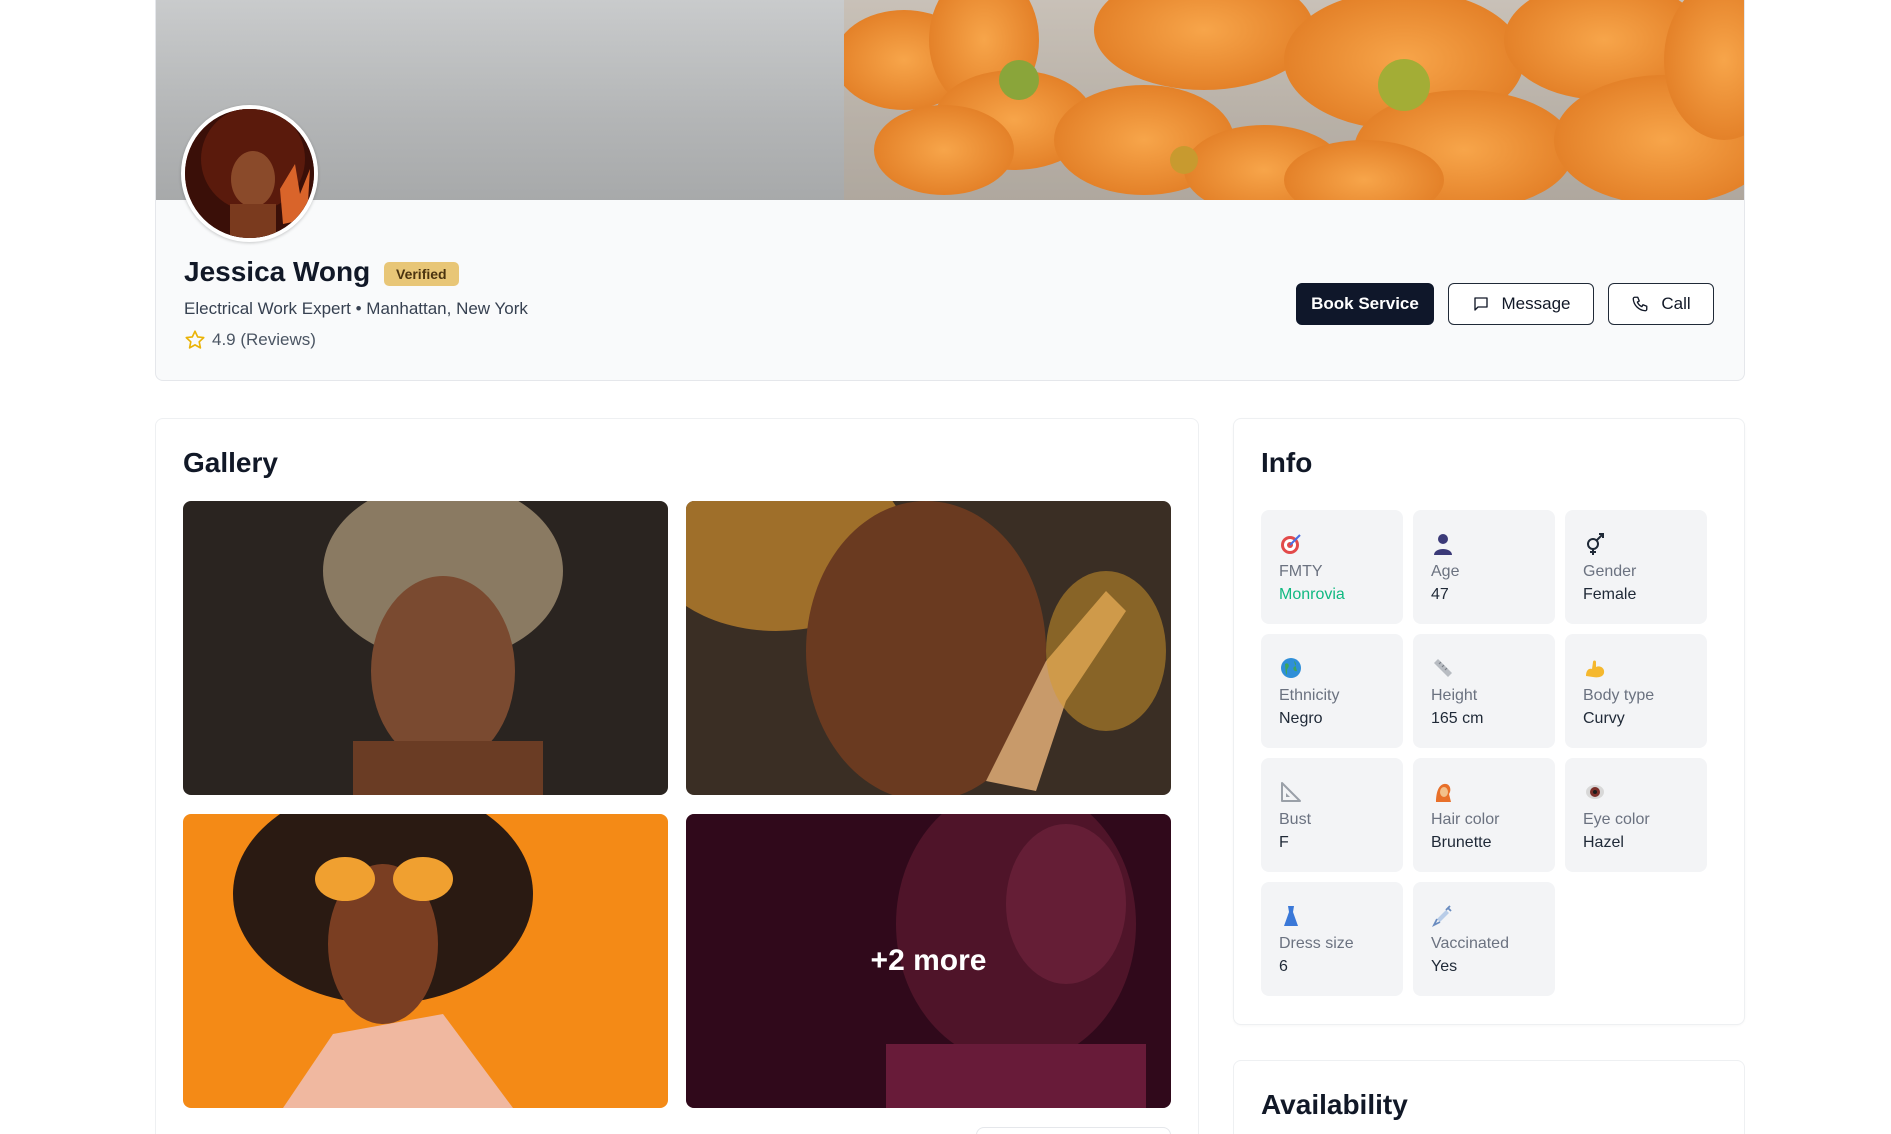 The height and width of the screenshot is (1134, 1891). I want to click on info-tile-dress-size: Dress size 6, so click(1332, 939).